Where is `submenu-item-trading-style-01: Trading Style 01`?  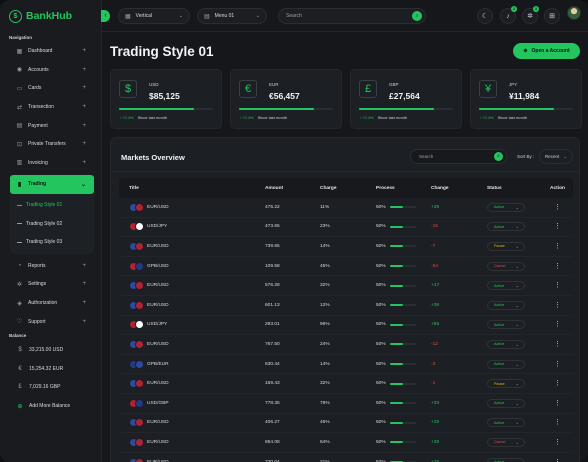
submenu-item-trading-style-01: Trading Style 01 is located at coordinates (52, 205).